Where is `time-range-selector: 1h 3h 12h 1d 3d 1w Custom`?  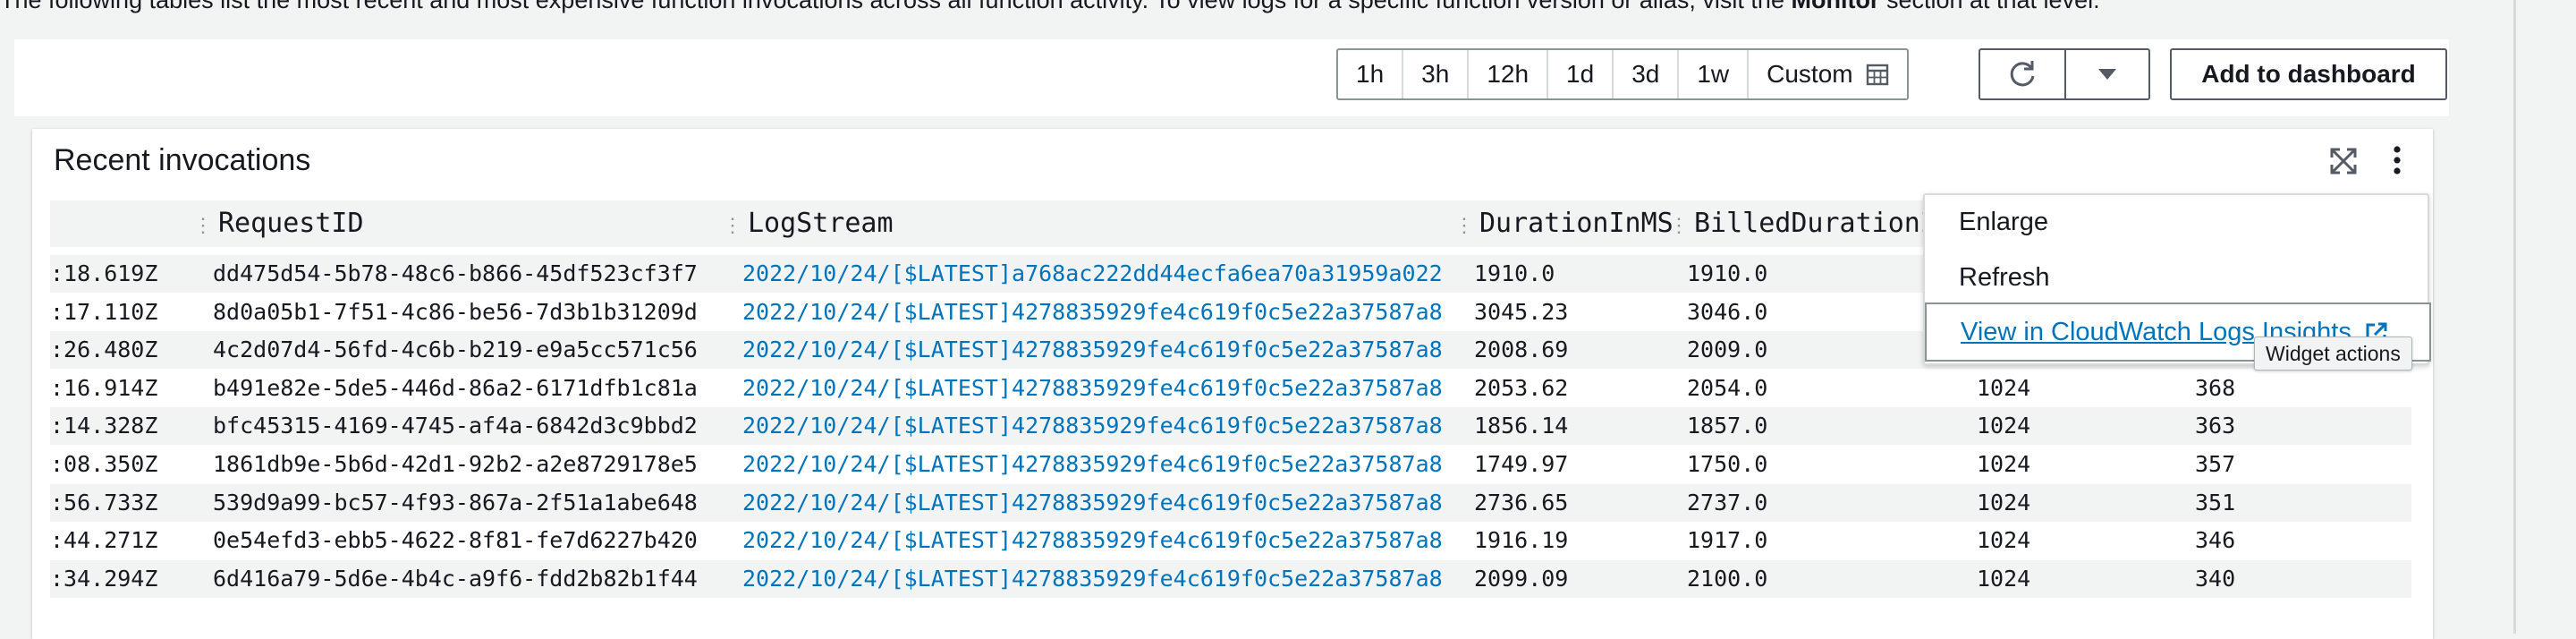
time-range-selector: 1h 3h 12h 1d 3d 1w Custom is located at coordinates (1622, 74).